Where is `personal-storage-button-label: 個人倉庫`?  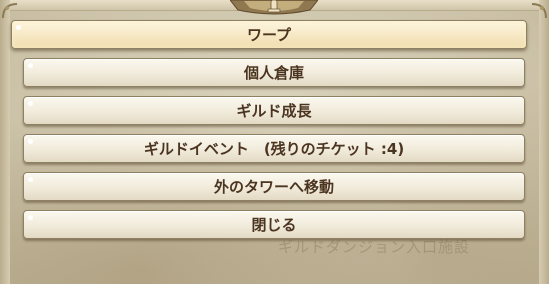 personal-storage-button-label: 個人倉庫 is located at coordinates (273, 73).